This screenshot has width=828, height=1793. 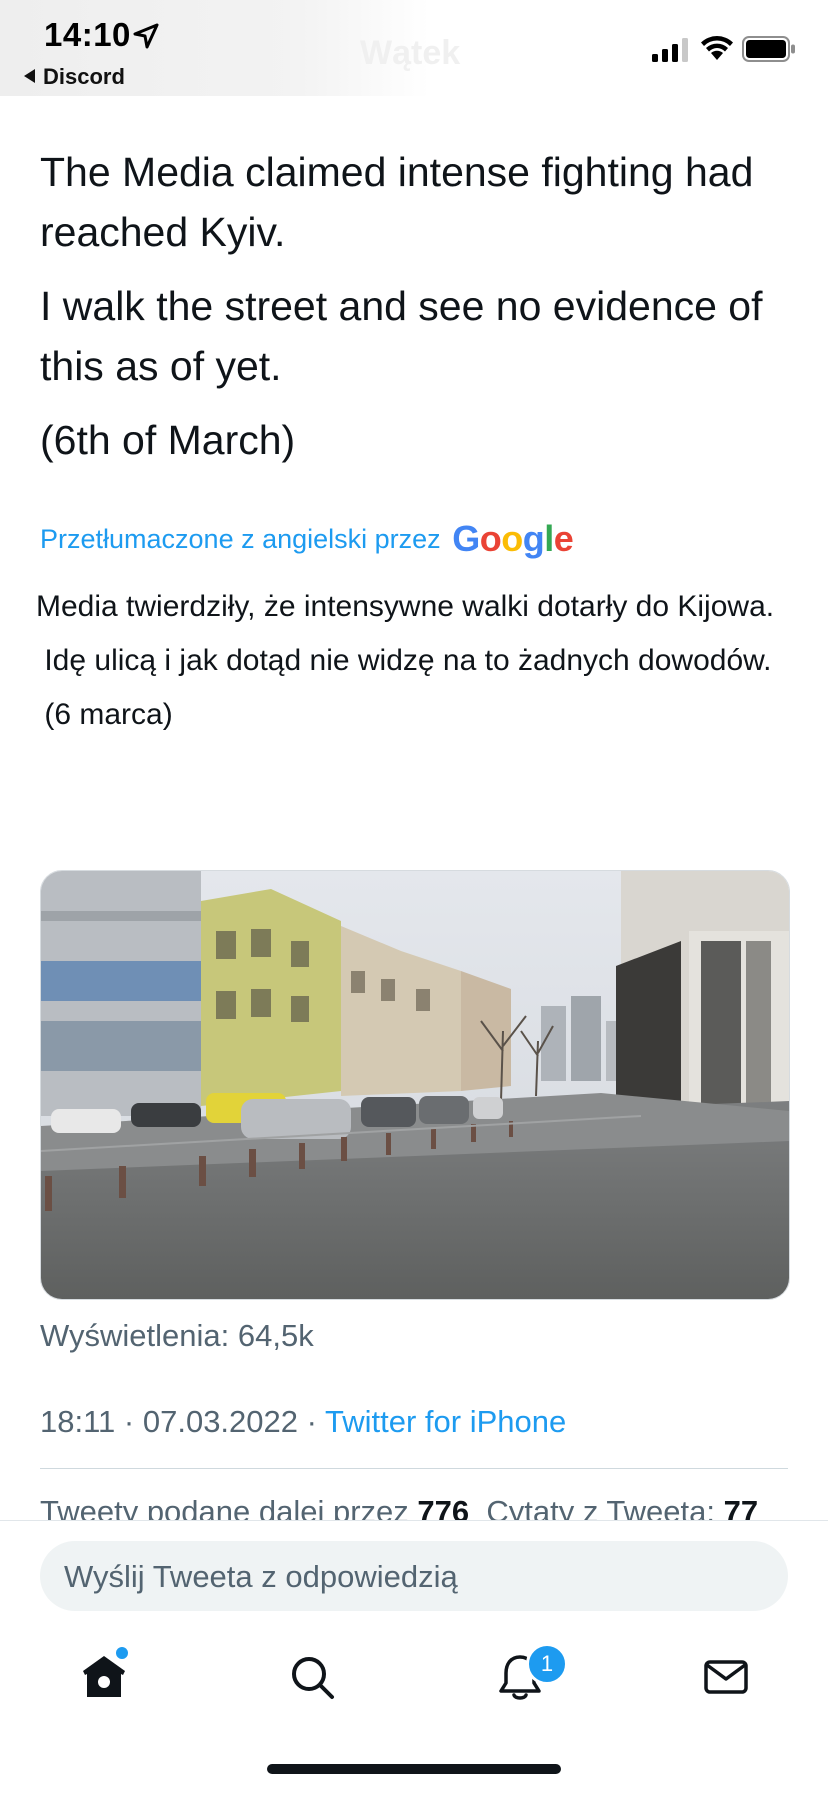 What do you see at coordinates (220, 1421) in the screenshot?
I see `tweet-date: 07.03.2022` at bounding box center [220, 1421].